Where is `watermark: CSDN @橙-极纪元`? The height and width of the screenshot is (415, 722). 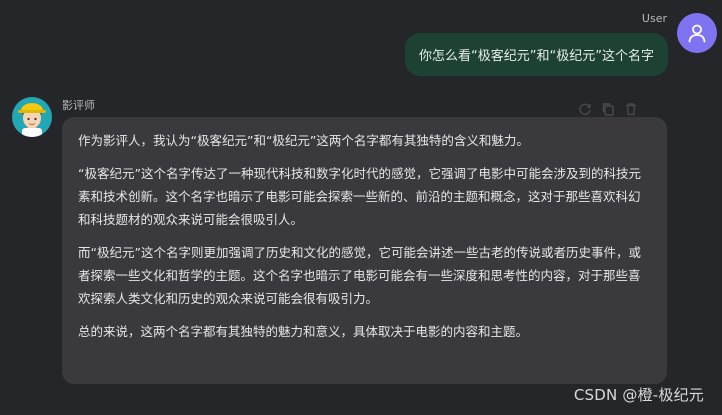
watermark: CSDN @橙-极纪元 is located at coordinates (638, 395).